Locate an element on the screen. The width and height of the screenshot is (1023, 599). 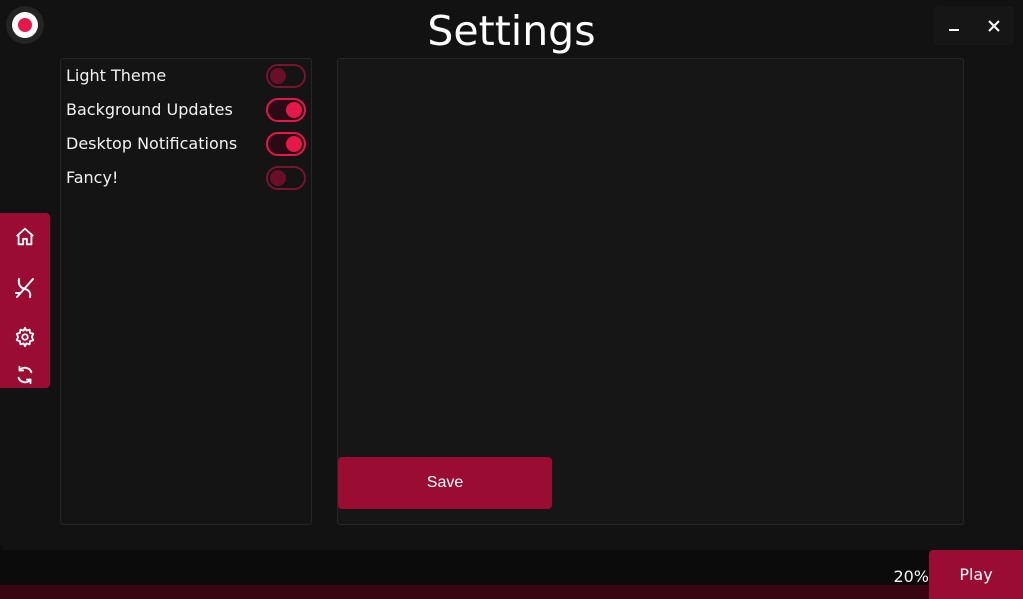
setting-label: Background Updates is located at coordinates (149, 109).